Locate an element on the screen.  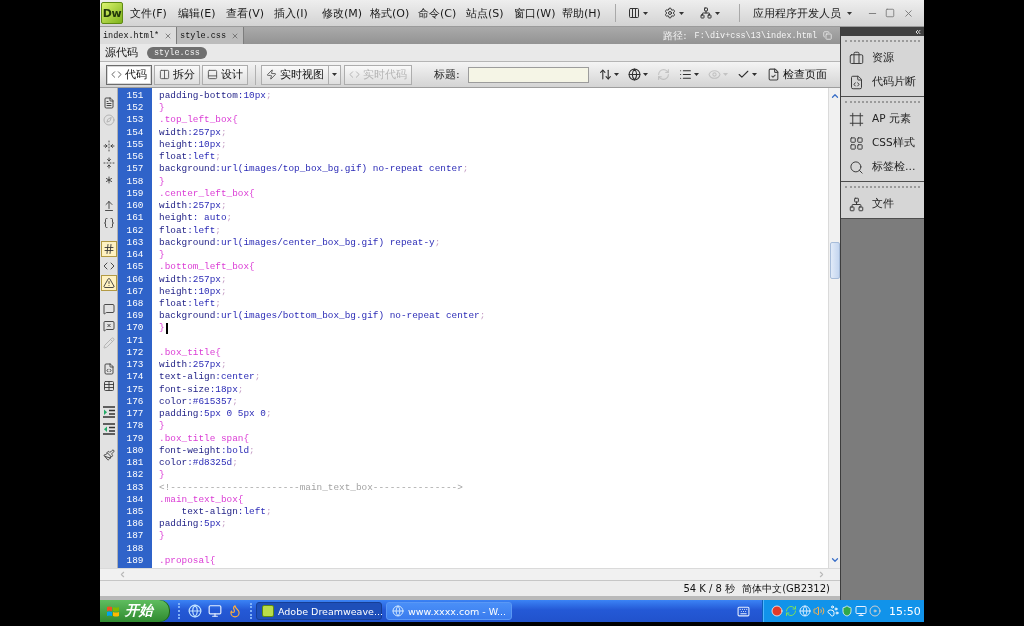
line-number: 189 is located at coordinates (135, 561).